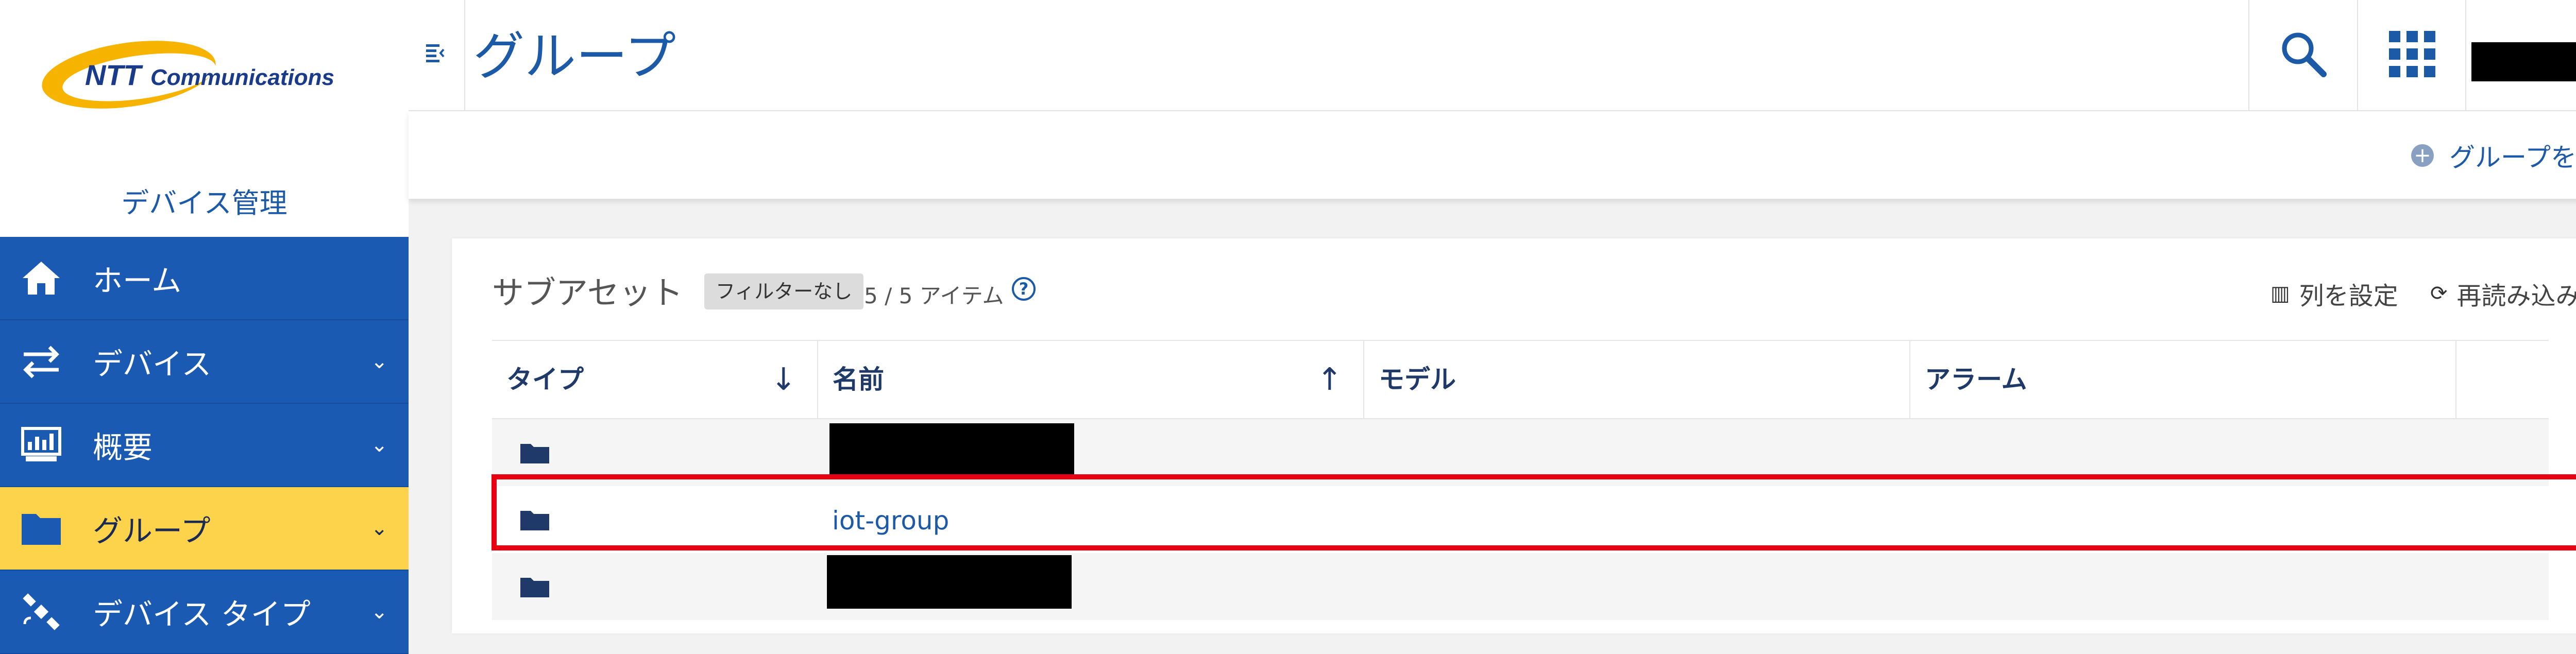 Image resolution: width=2576 pixels, height=654 pixels. Describe the element at coordinates (41, 444) in the screenshot. I see `dashboard-icon` at that location.